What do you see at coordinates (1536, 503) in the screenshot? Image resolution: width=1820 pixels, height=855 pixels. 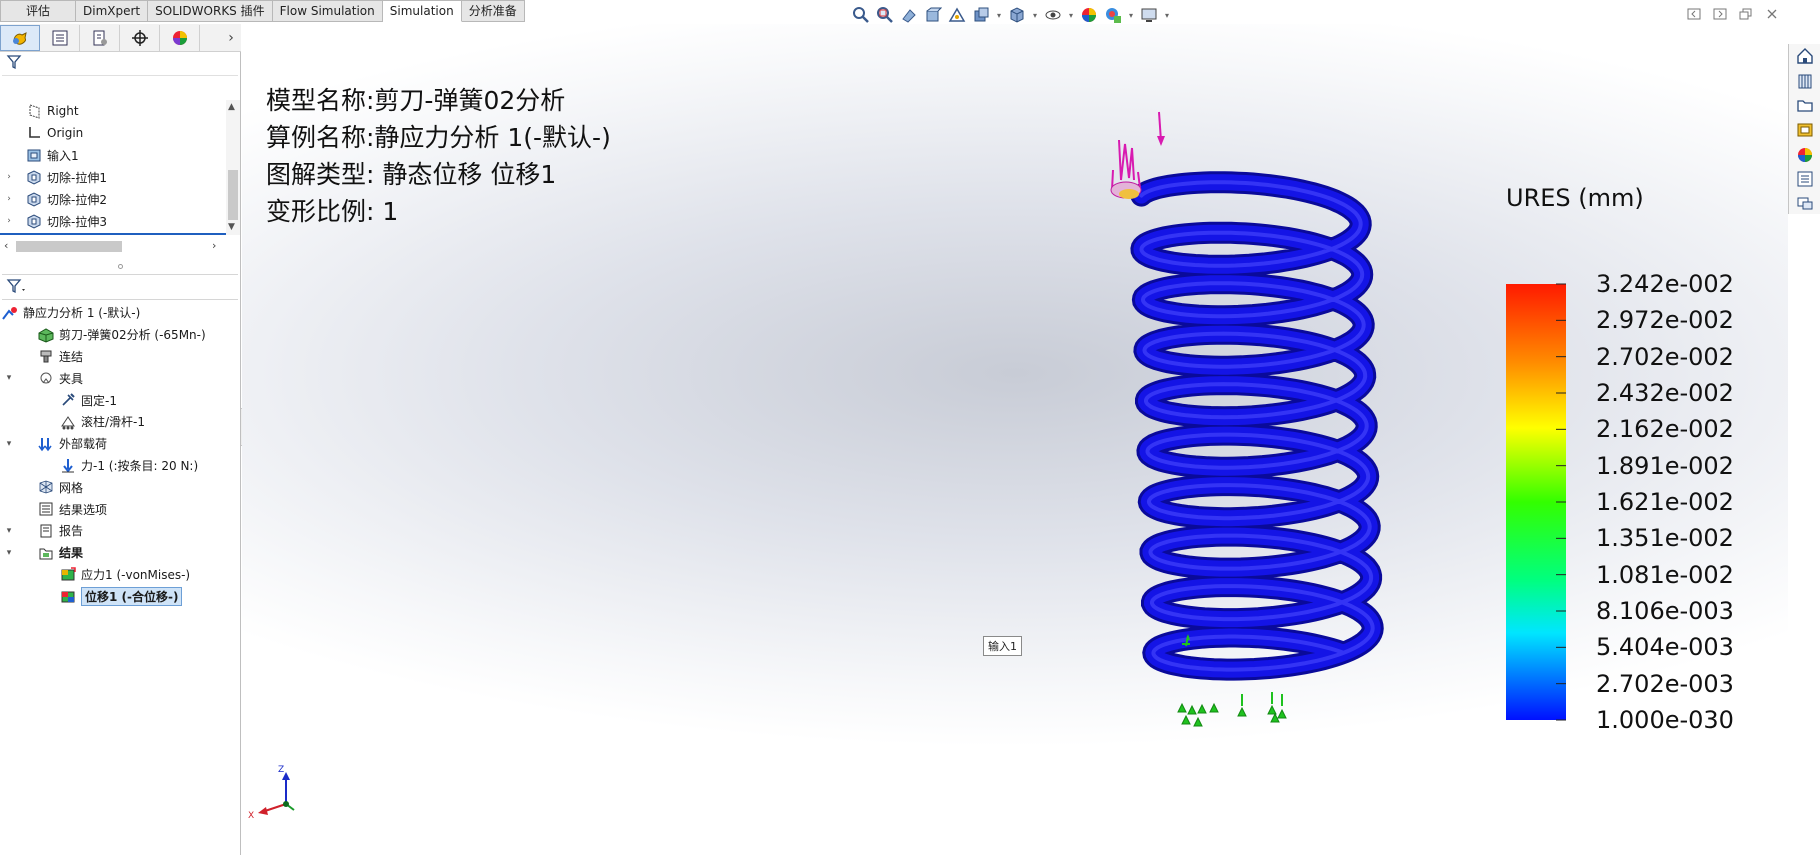 I see `color-legend-bar` at bounding box center [1536, 503].